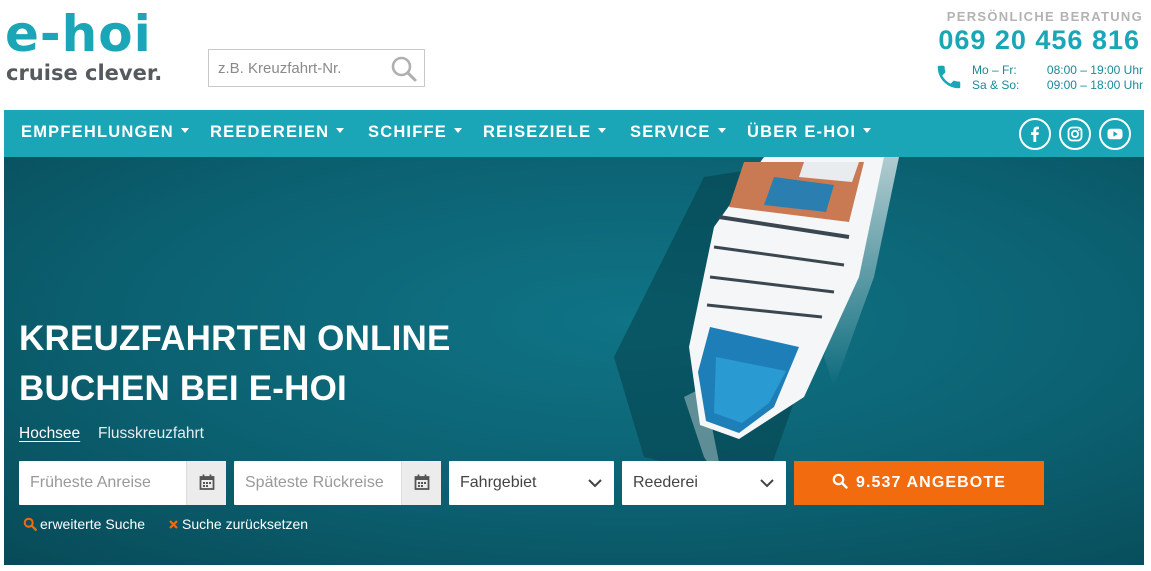 This screenshot has height=571, width=1151. I want to click on phone-number: 069 20 456 816, so click(1039, 40).